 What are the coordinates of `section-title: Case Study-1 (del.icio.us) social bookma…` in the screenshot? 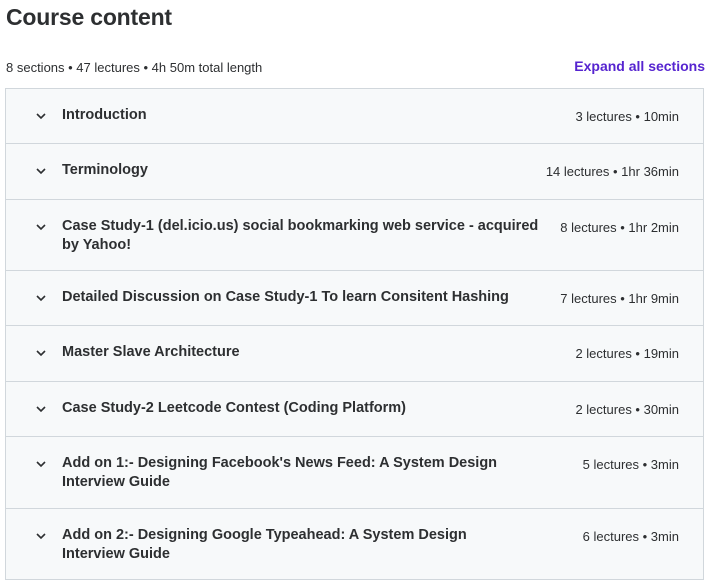 It's located at (300, 235).